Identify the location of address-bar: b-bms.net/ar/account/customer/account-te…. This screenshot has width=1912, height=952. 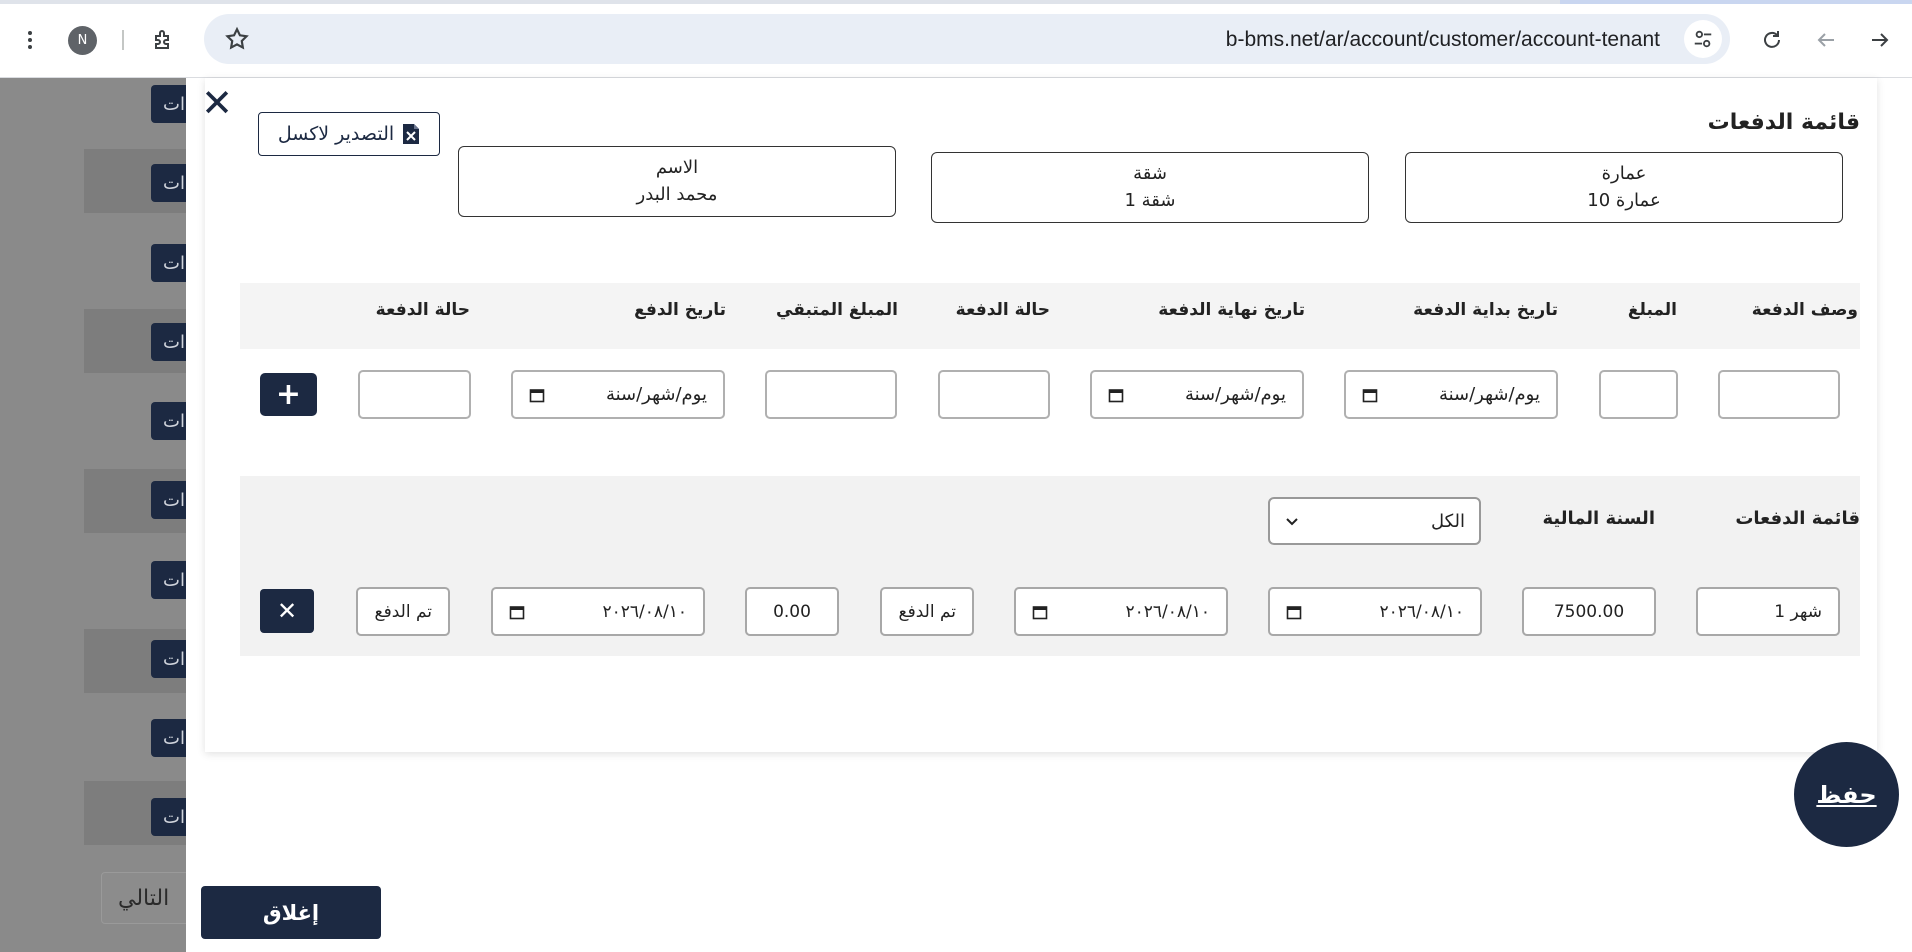
(967, 39).